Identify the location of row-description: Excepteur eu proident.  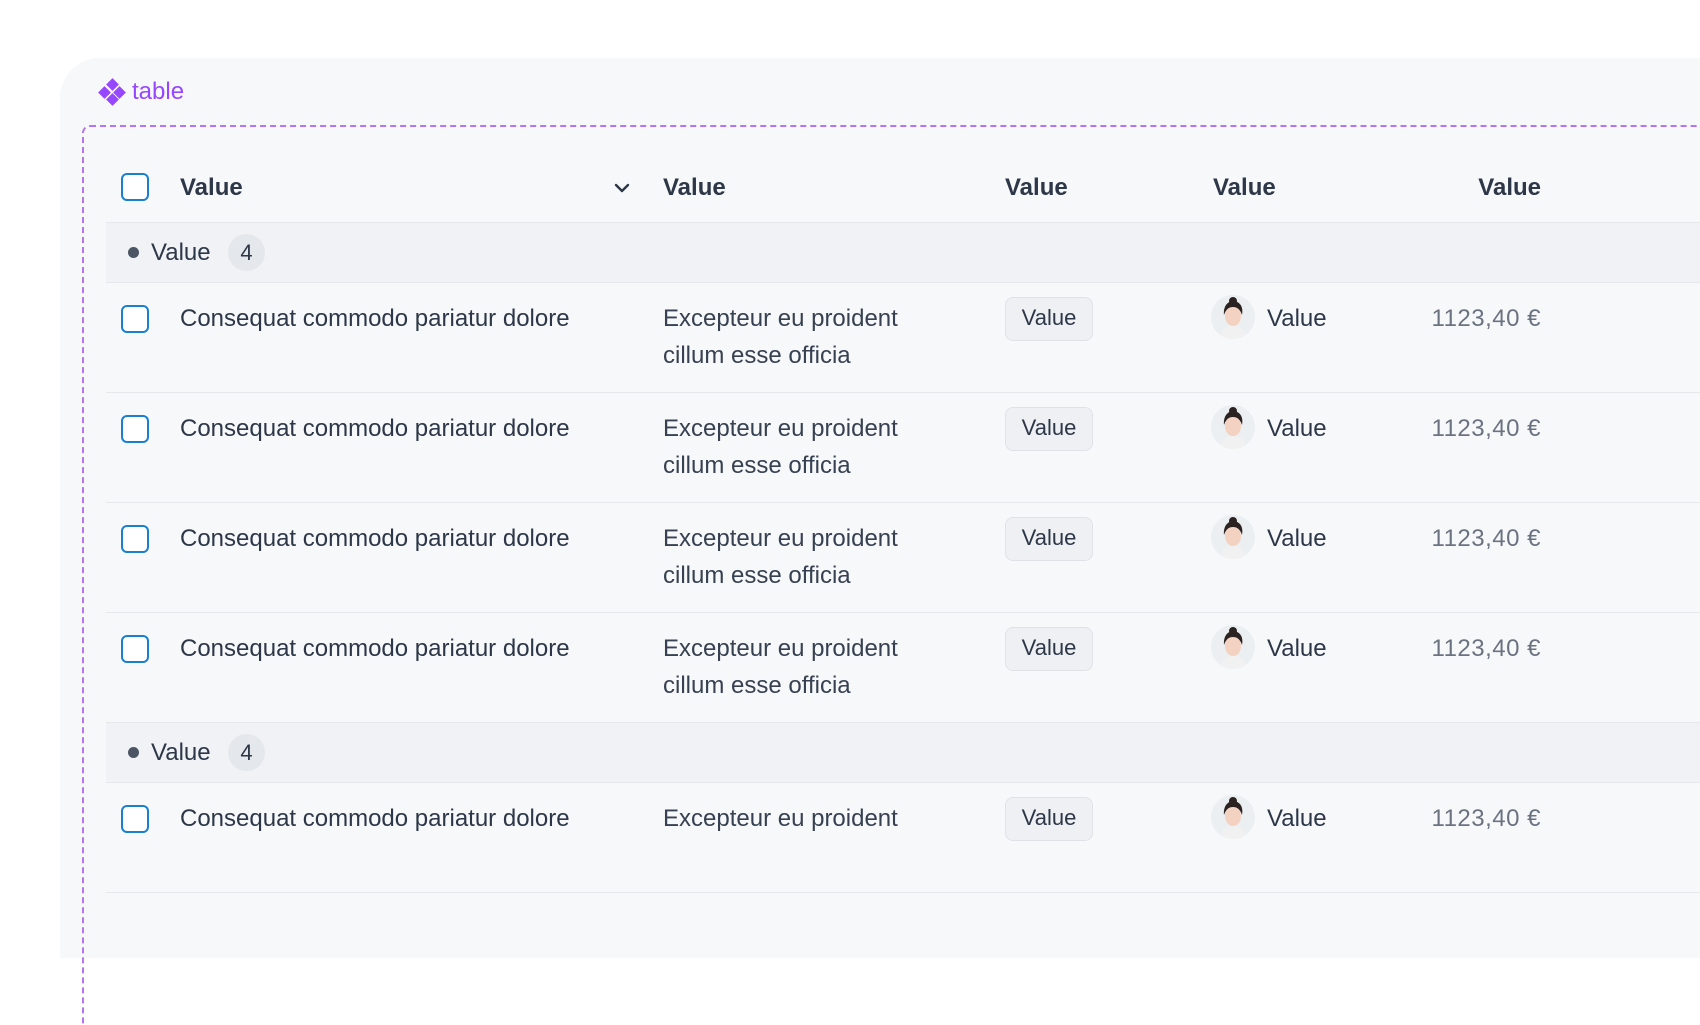
(780, 818).